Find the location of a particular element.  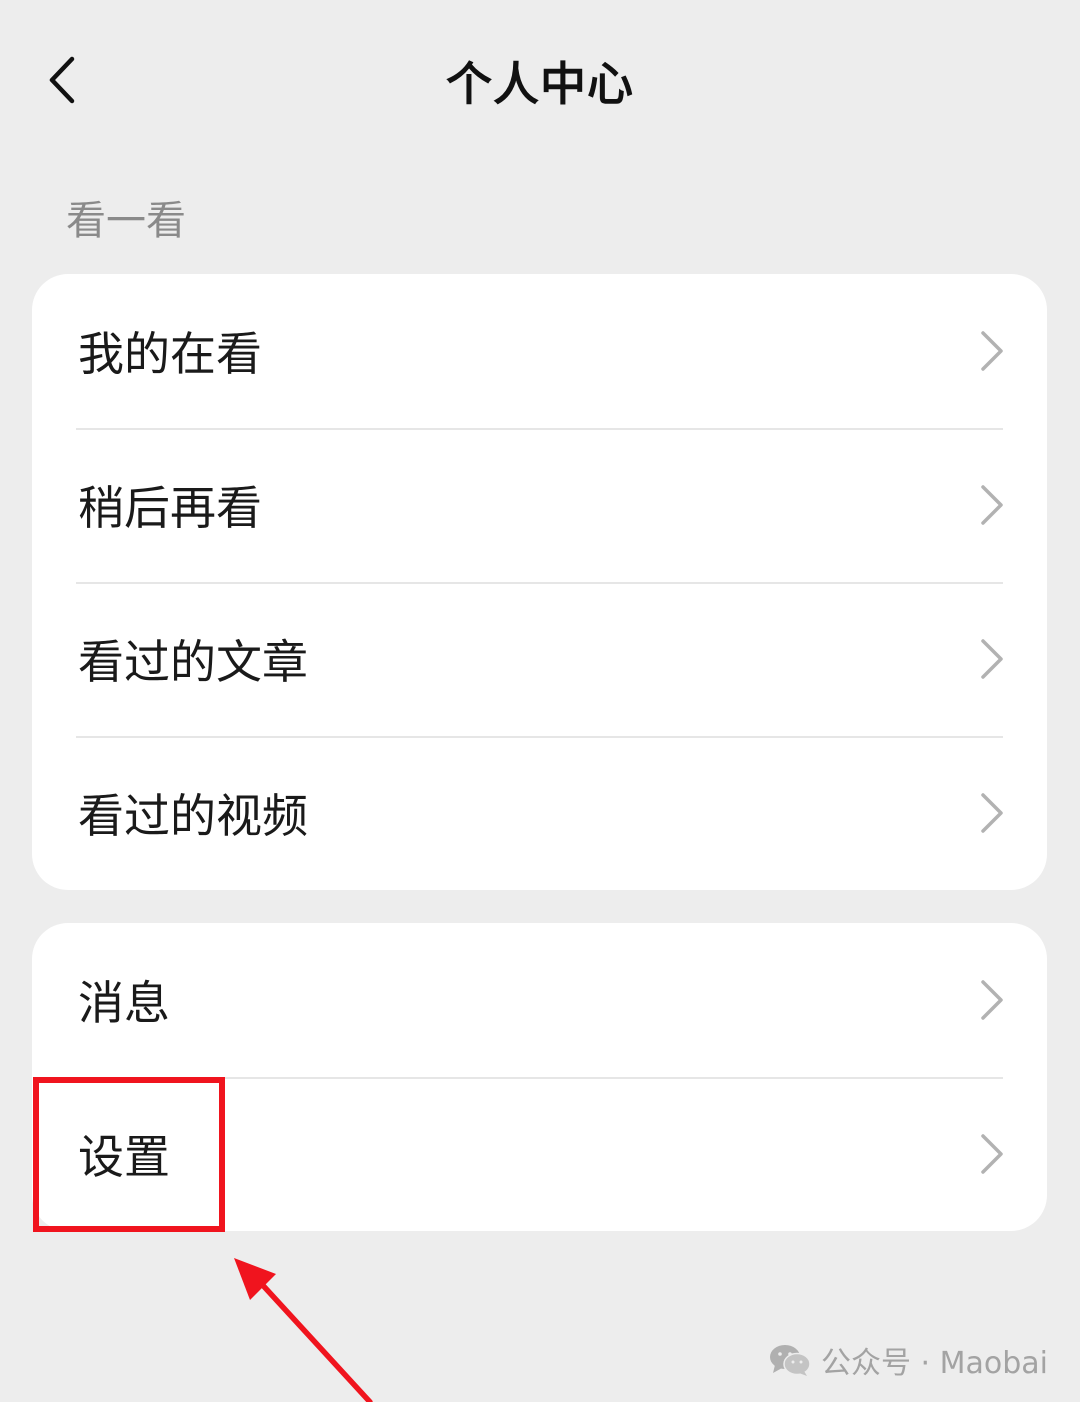

menu-item-my-likes: 我的在看 is located at coordinates (539, 351).